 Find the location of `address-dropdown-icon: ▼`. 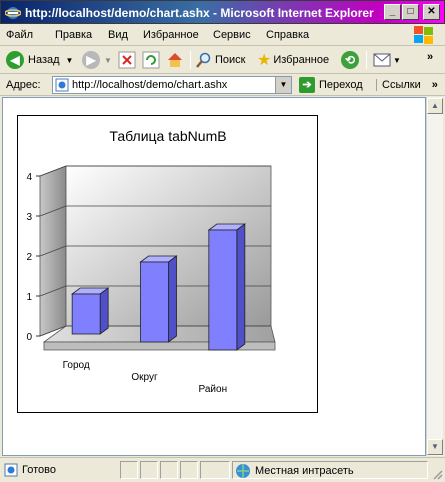

address-dropdown-icon: ▼ is located at coordinates (283, 85).